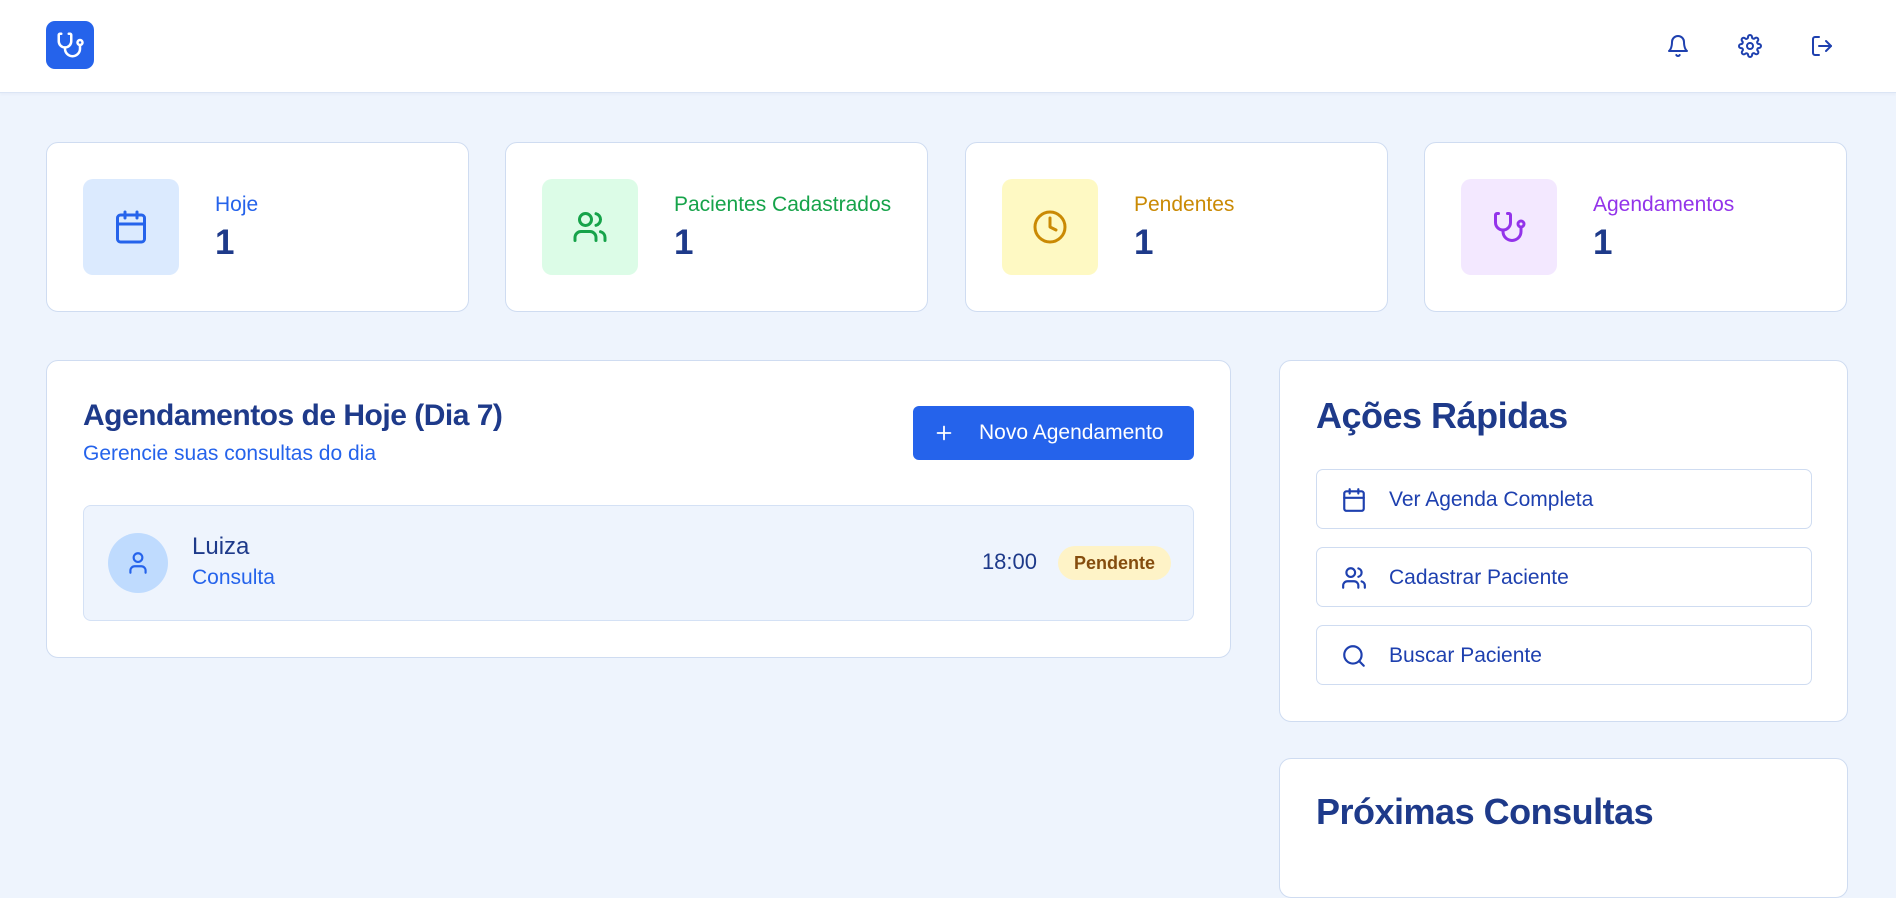 The width and height of the screenshot is (1896, 898). Describe the element at coordinates (221, 546) in the screenshot. I see `patient-name: Luiza` at that location.